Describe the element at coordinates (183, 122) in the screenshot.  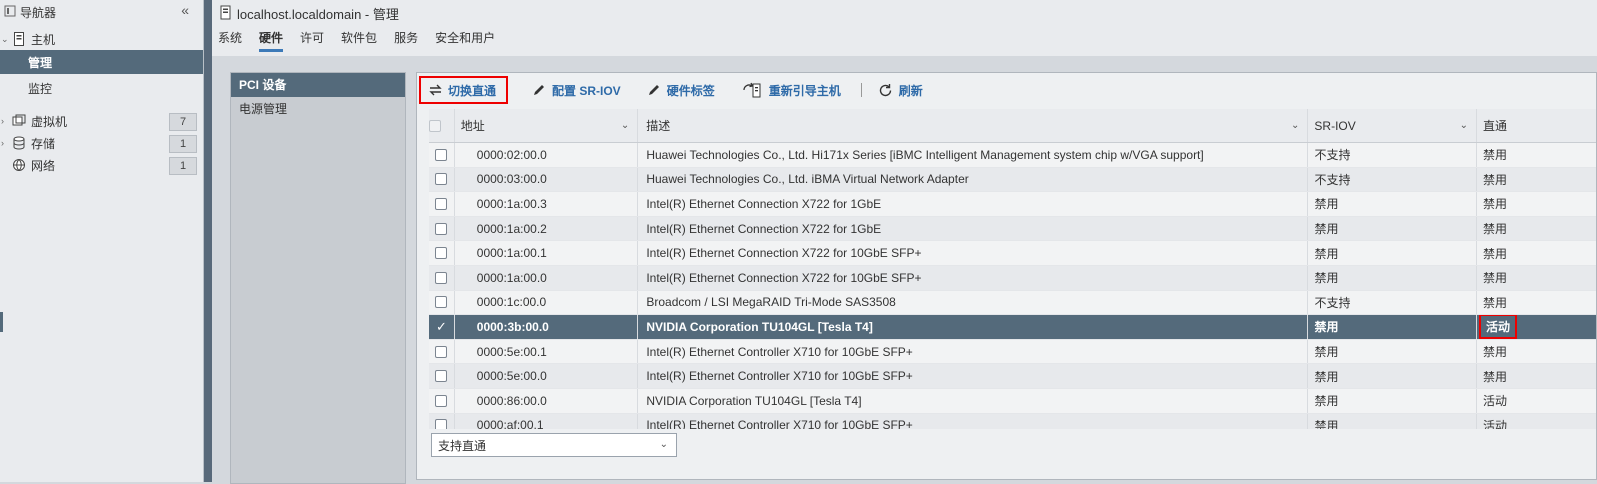
I see `vm-count-badge: 7` at that location.